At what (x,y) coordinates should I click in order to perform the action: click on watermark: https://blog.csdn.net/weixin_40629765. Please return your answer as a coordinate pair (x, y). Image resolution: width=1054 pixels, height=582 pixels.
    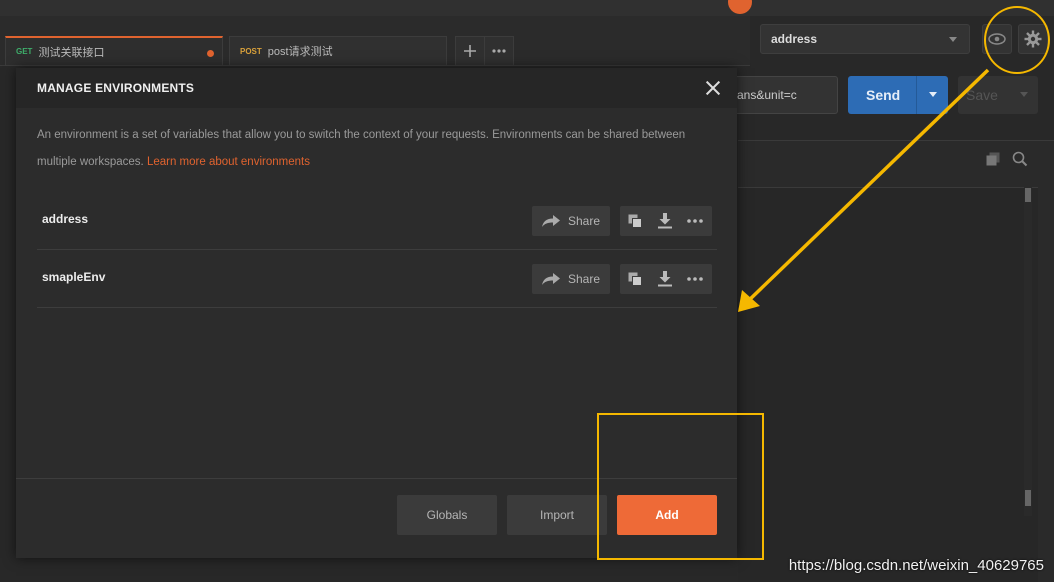
    Looking at the image, I should click on (916, 565).